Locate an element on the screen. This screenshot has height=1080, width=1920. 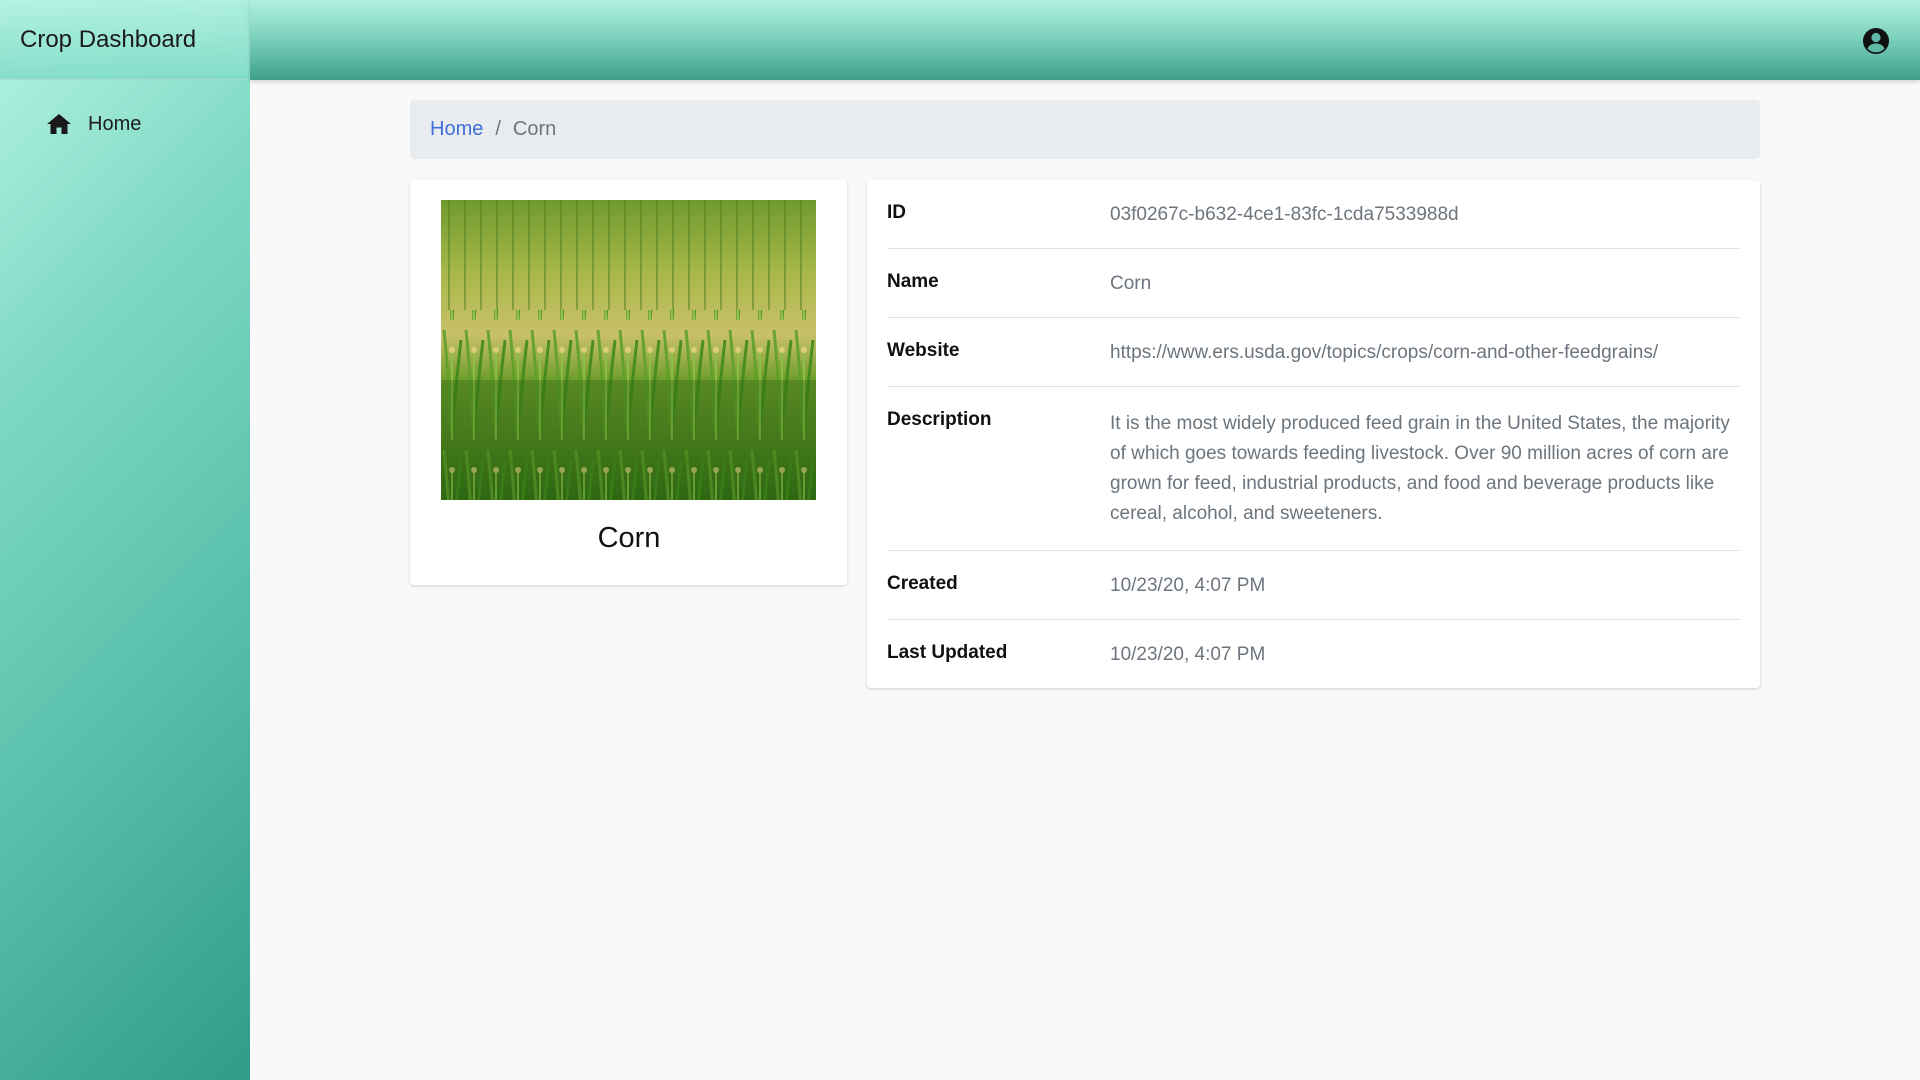
breadcrumb-home-link: Home is located at coordinates (456, 129).